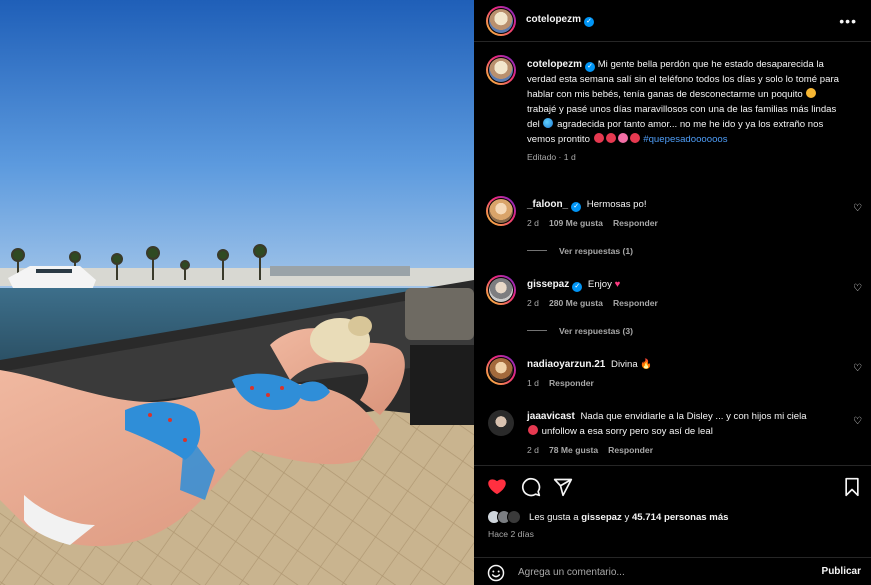  I want to click on comment-username: _faloon_, so click(547, 204).